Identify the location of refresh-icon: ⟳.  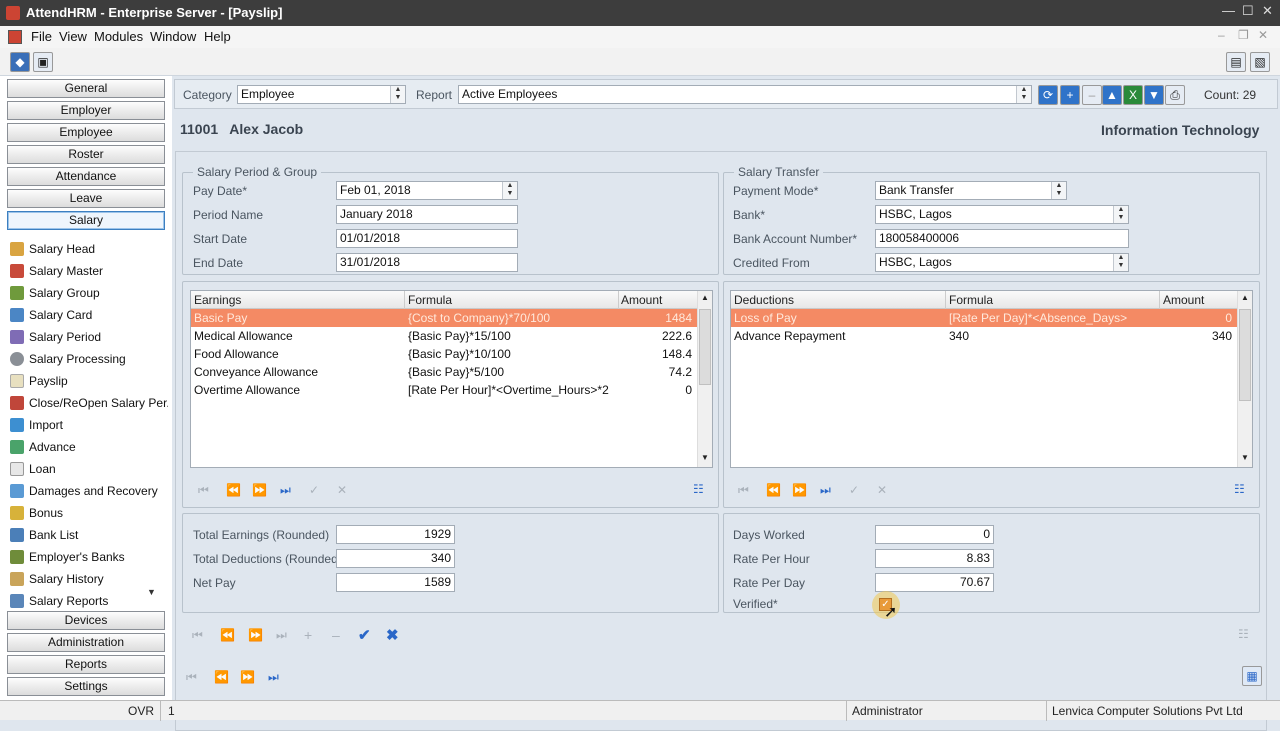
(1048, 95).